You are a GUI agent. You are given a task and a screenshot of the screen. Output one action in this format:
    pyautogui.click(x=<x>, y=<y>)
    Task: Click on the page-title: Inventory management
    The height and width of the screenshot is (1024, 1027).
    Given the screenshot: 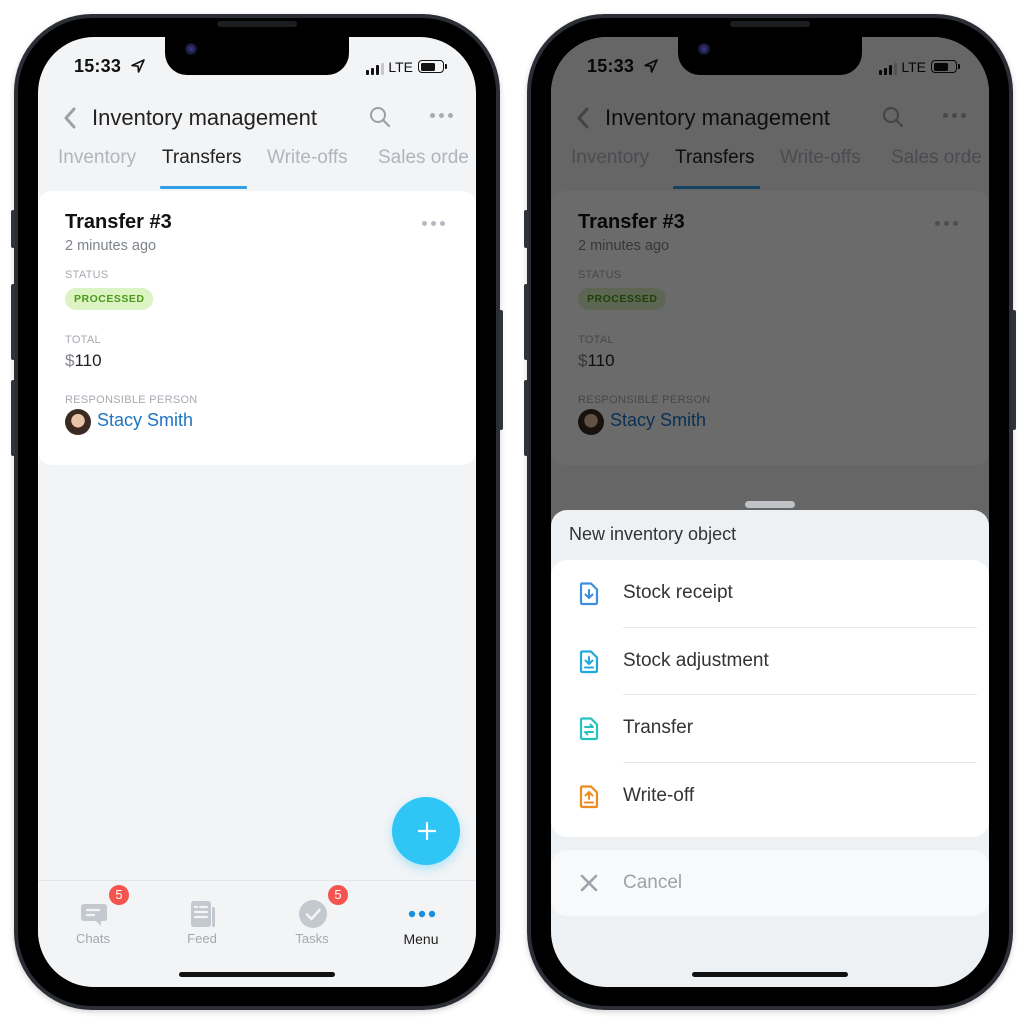 What is the action you would take?
    pyautogui.click(x=205, y=117)
    